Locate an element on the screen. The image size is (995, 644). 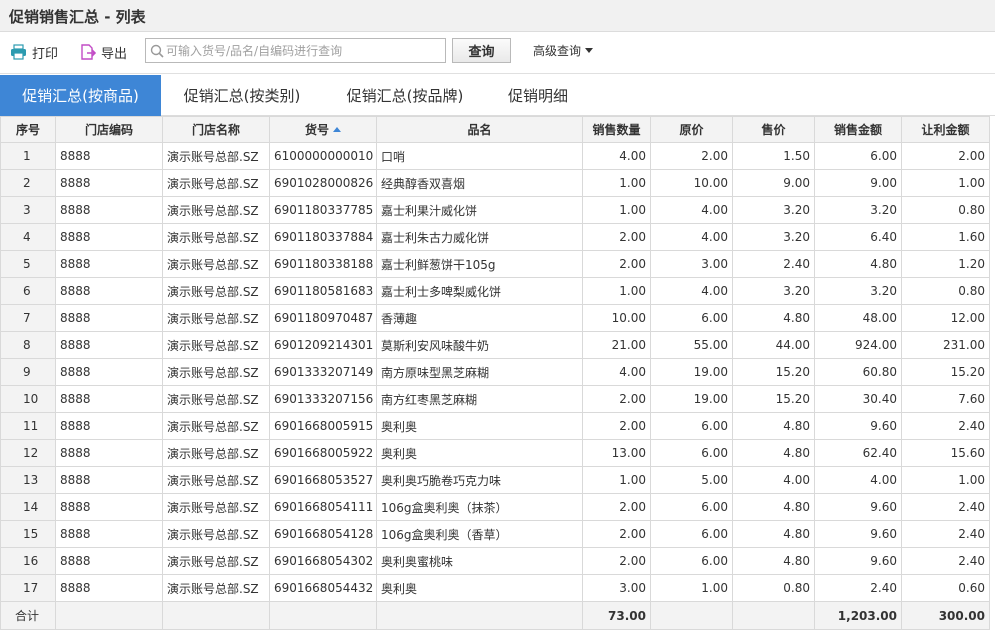
cell-item-code: 6901668054128 is located at coordinates (323, 534).